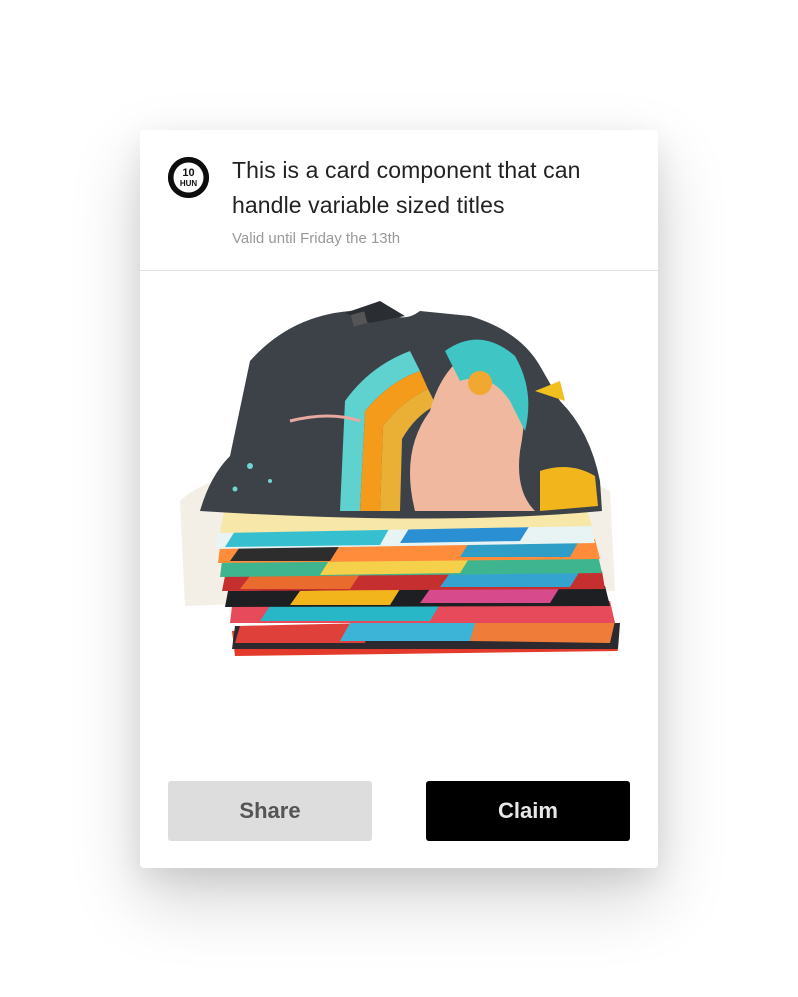  Describe the element at coordinates (270, 811) in the screenshot. I see `share-button: Share` at that location.